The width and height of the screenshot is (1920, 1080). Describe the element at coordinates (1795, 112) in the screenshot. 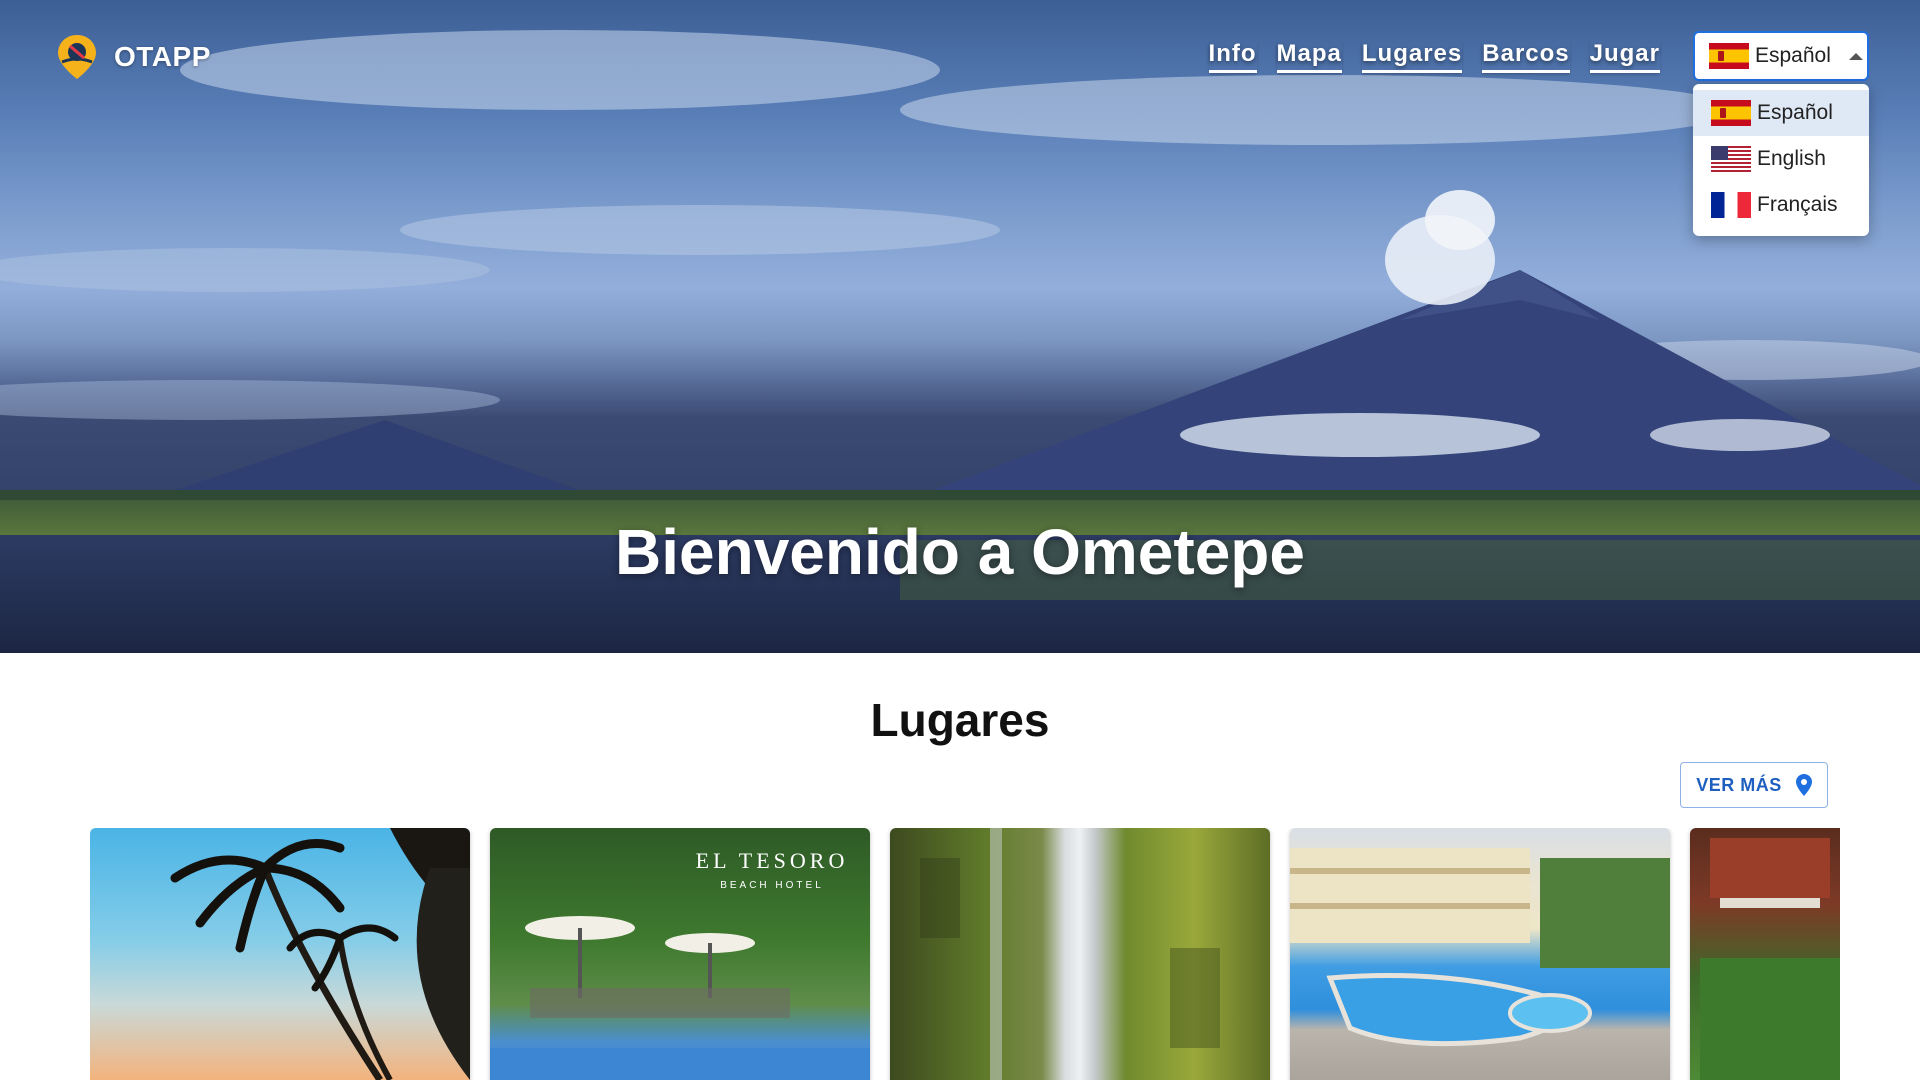

I see `language-option-label: Español` at that location.